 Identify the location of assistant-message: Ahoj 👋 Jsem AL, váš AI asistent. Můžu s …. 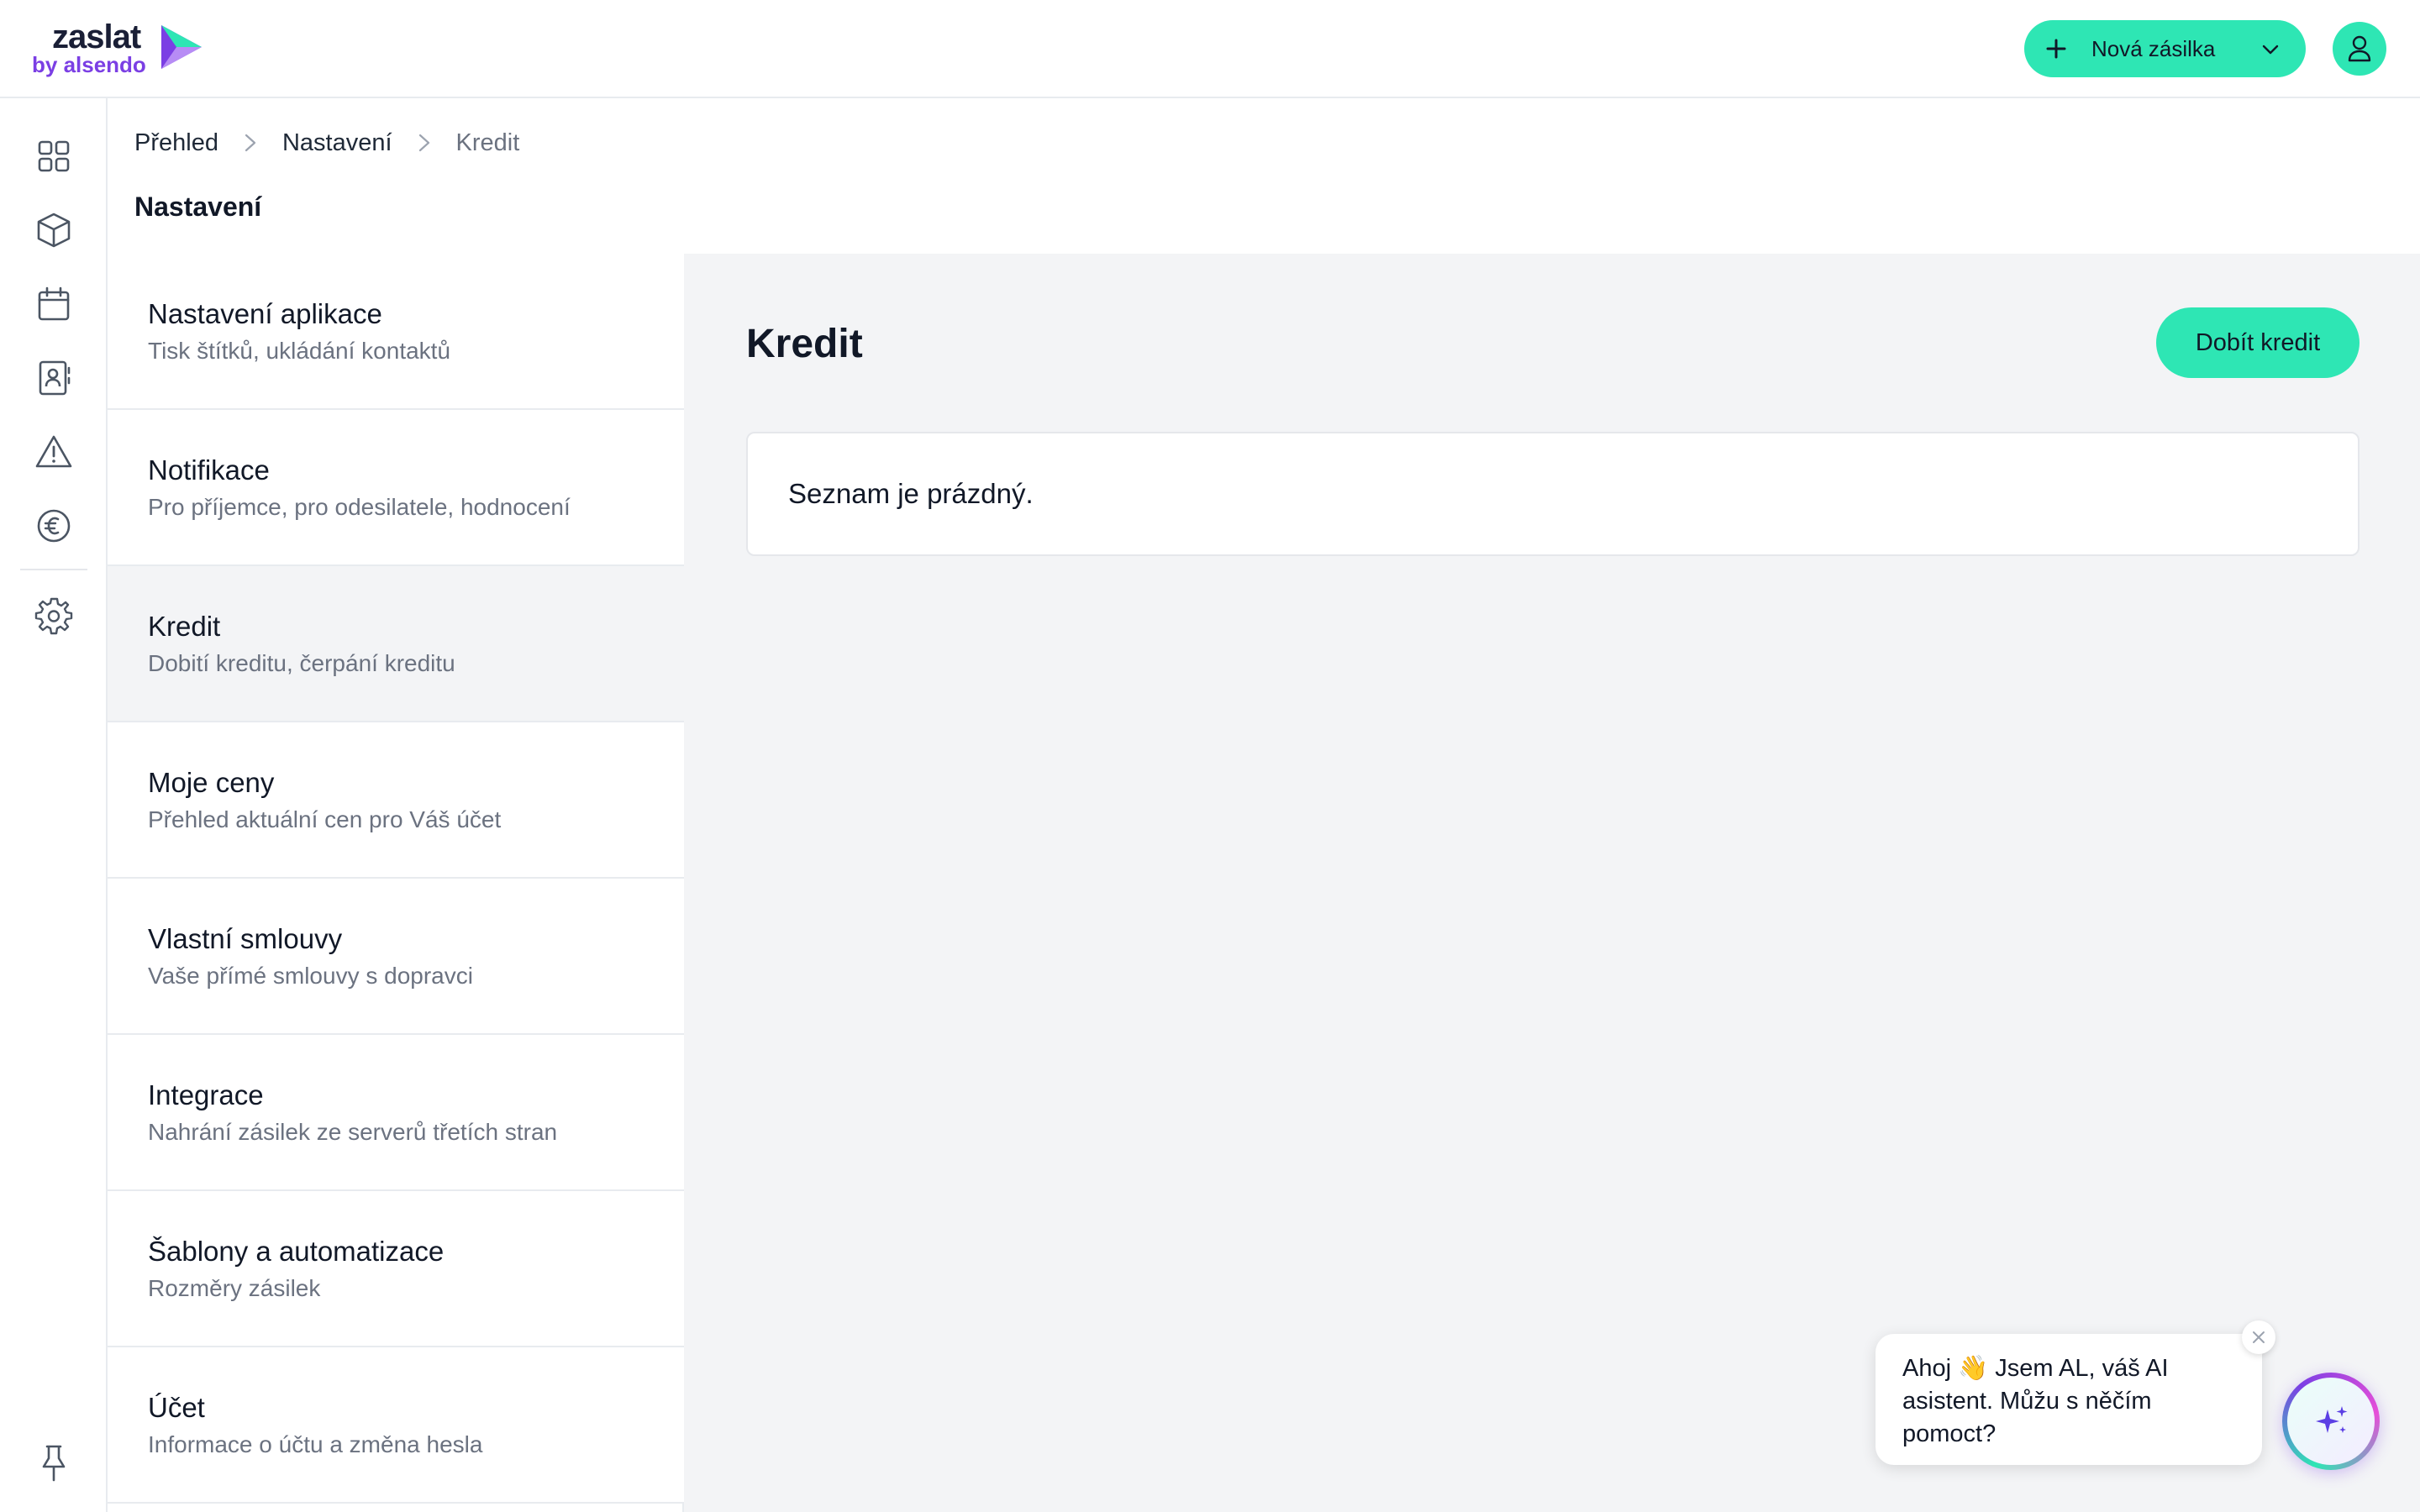
(2036, 1401).